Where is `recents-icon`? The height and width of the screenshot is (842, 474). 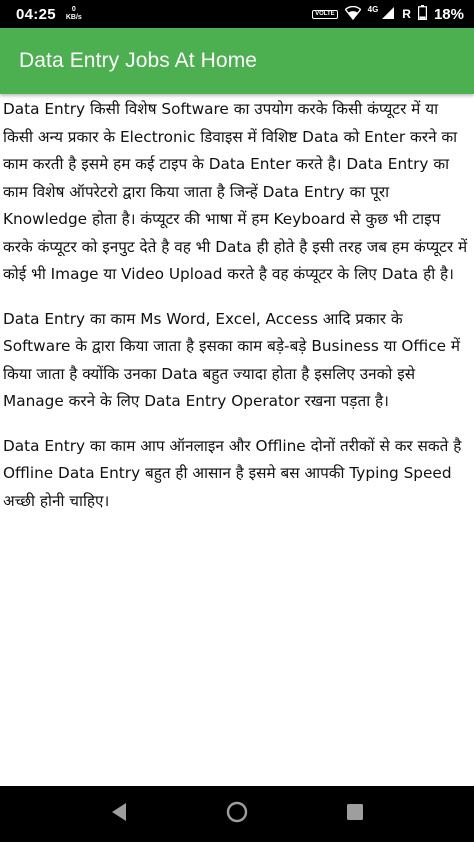 recents-icon is located at coordinates (355, 814).